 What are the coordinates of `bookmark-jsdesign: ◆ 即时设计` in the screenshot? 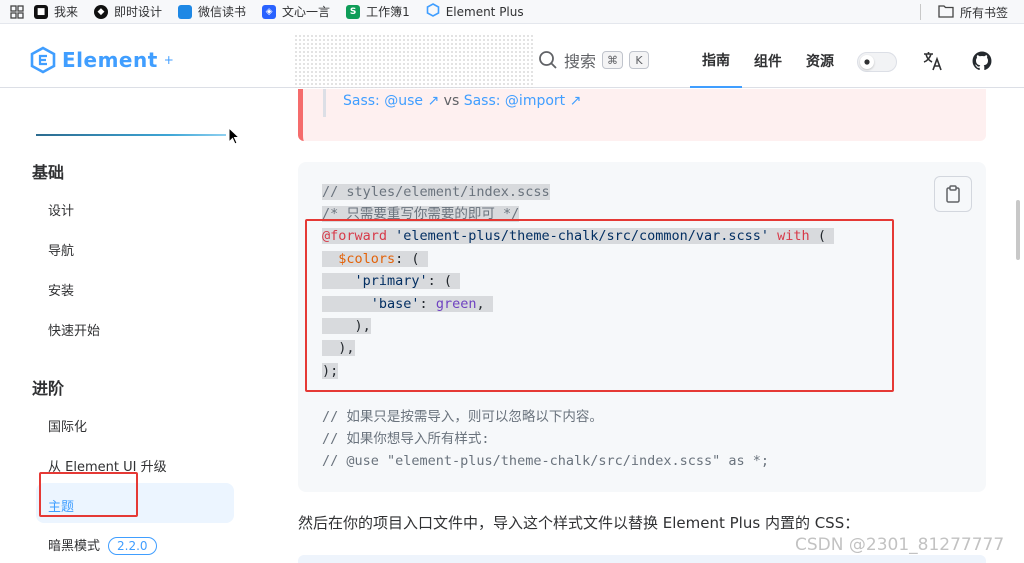 It's located at (128, 11).